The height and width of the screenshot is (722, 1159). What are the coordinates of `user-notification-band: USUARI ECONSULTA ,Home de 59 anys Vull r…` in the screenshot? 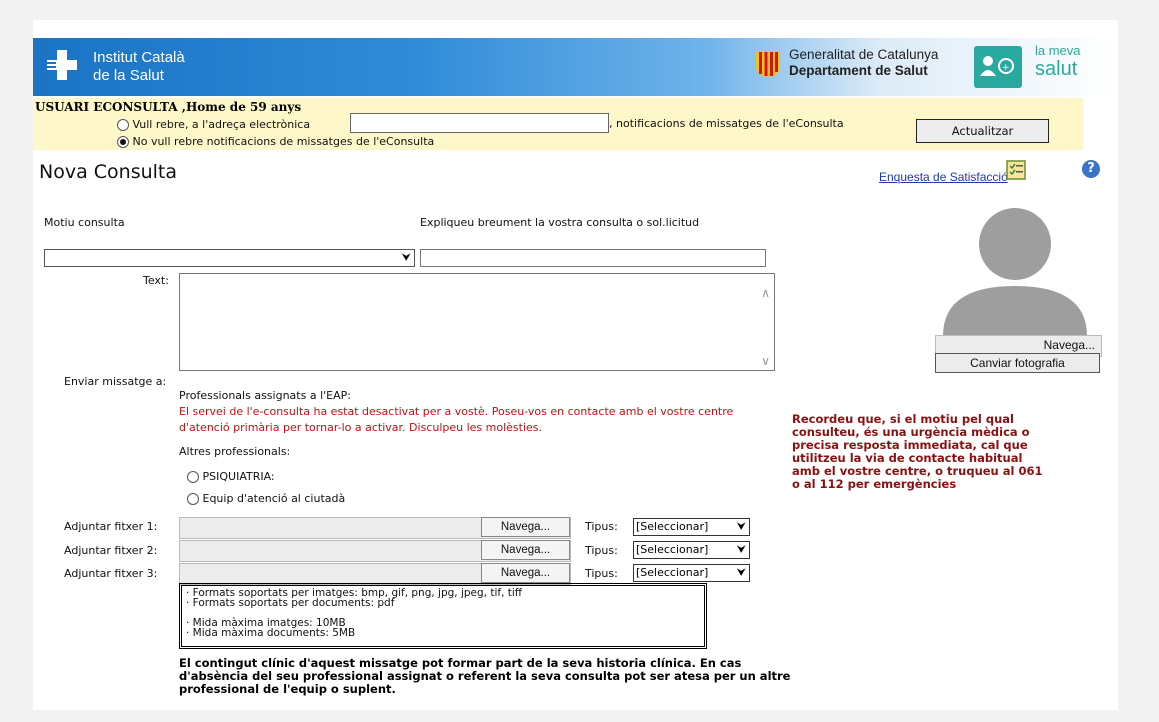 It's located at (558, 124).